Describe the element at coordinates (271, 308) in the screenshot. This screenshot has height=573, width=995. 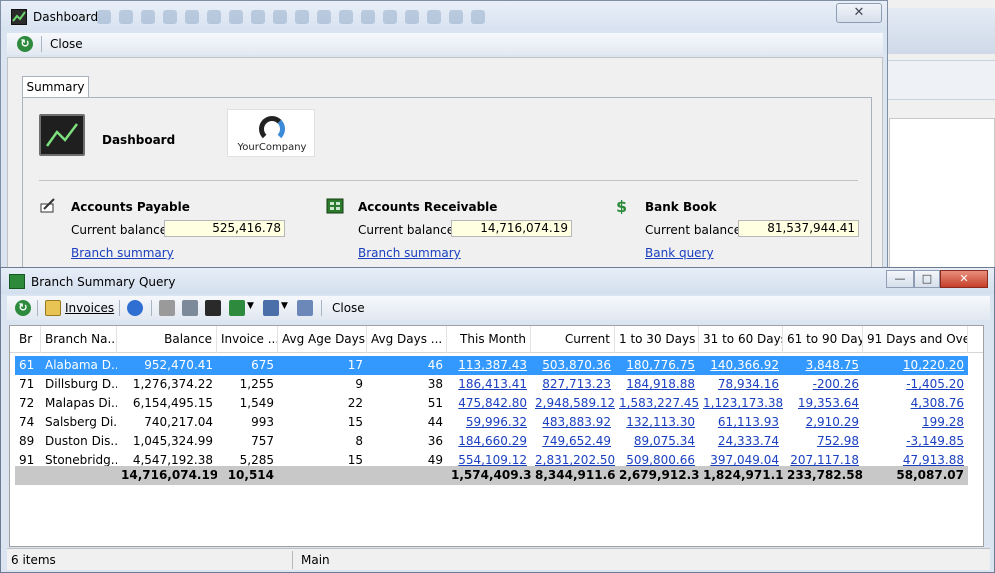
I see `layout-icon` at that location.